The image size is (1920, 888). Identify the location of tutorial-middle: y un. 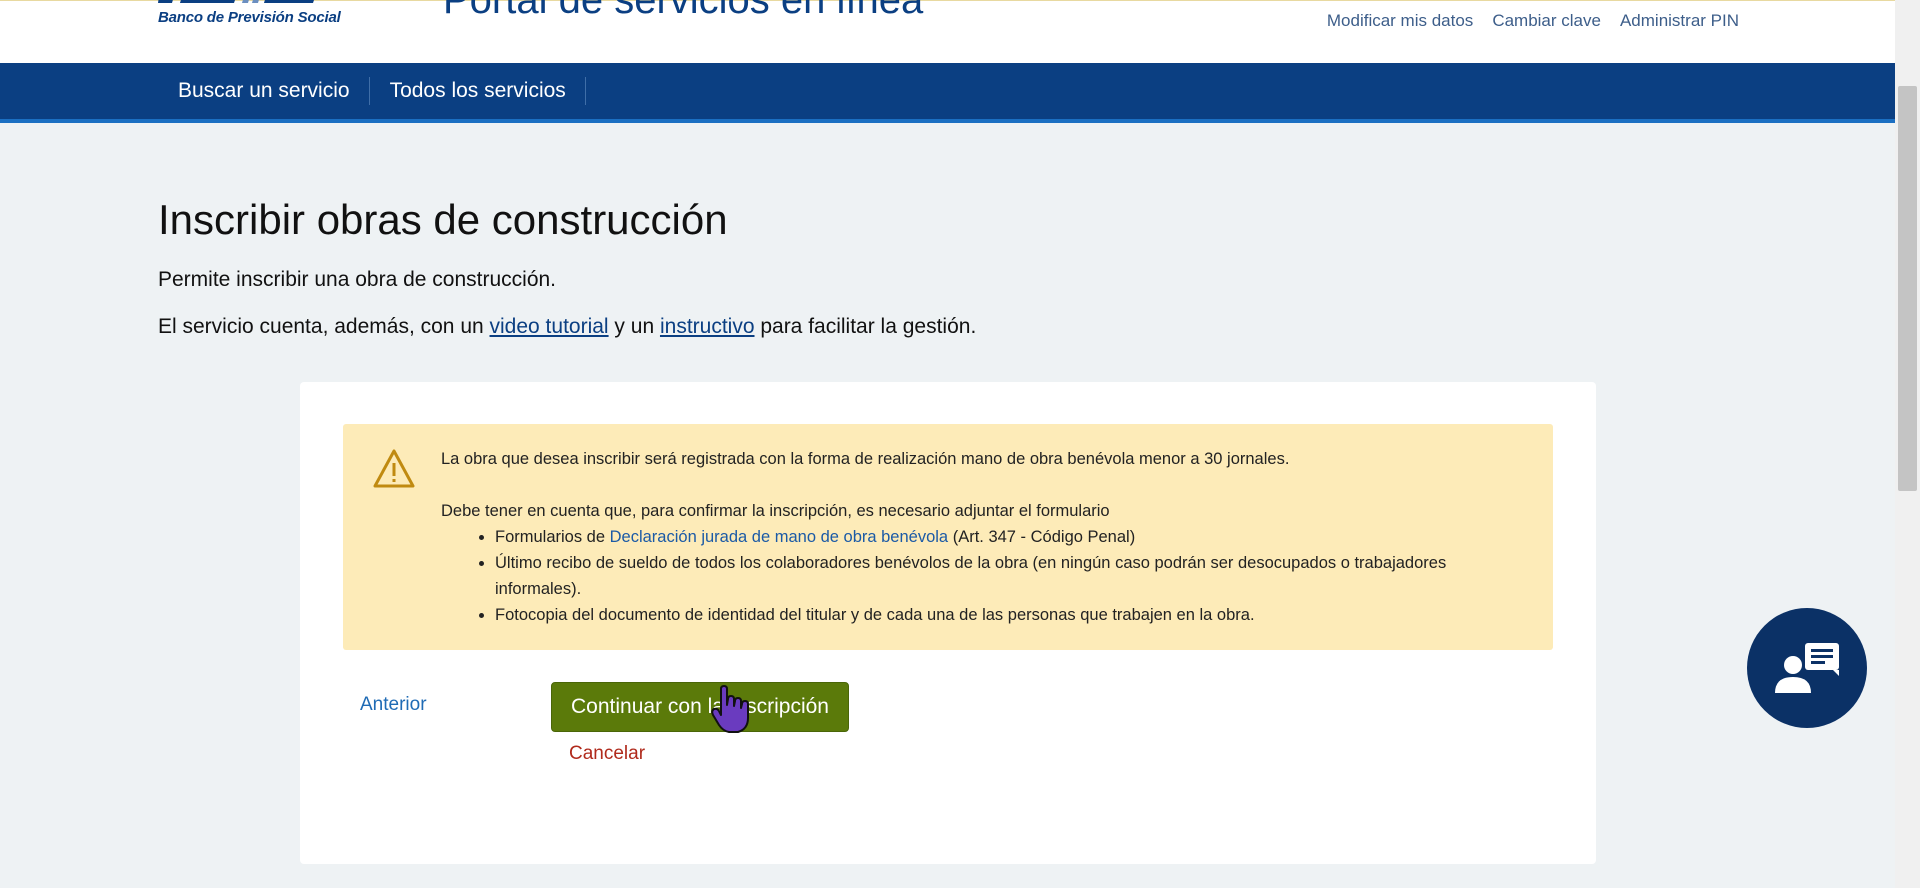
(634, 326).